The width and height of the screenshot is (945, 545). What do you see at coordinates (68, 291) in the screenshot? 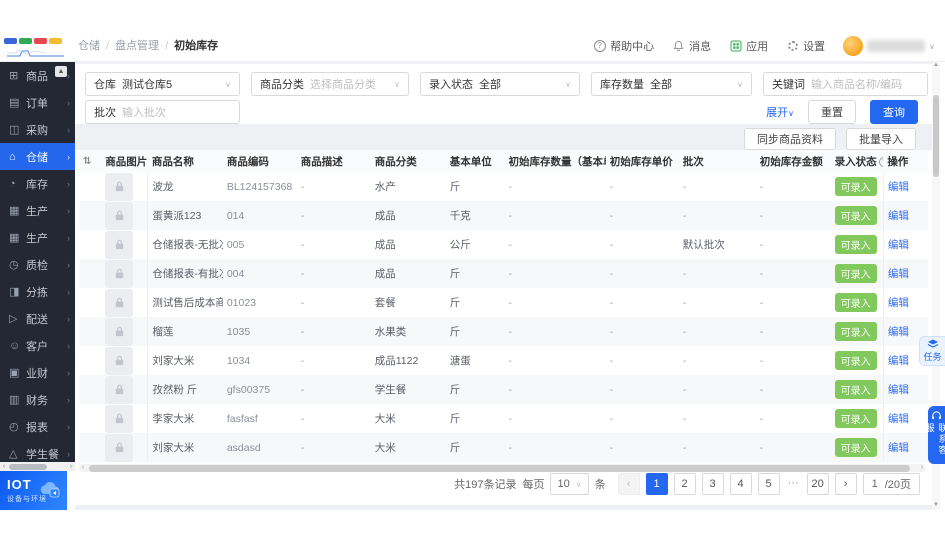
I see `chevron-right-icon: ›` at bounding box center [68, 291].